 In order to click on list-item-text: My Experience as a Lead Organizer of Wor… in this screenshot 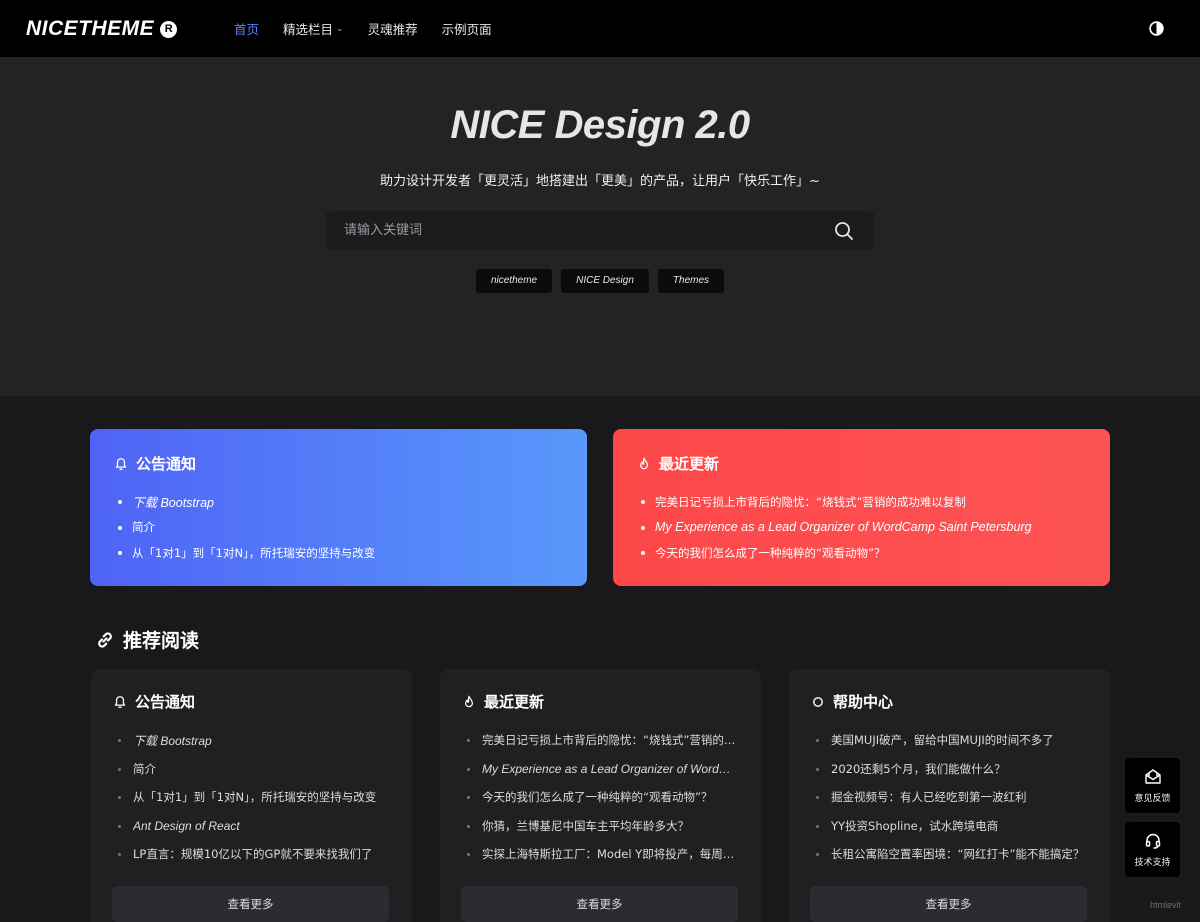, I will do `click(610, 768)`.